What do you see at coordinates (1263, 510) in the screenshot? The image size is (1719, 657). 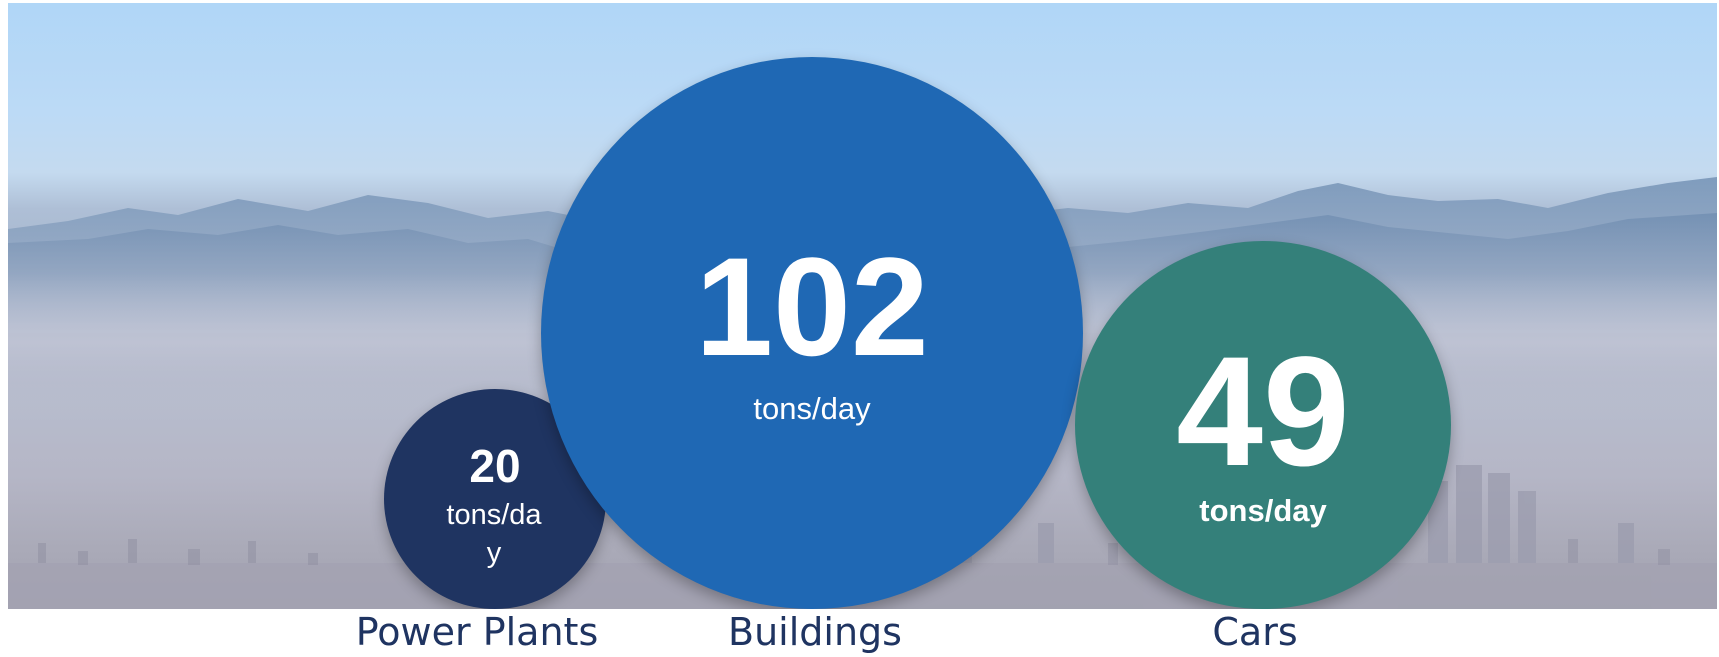 I see `cars-unit: tons/day` at bounding box center [1263, 510].